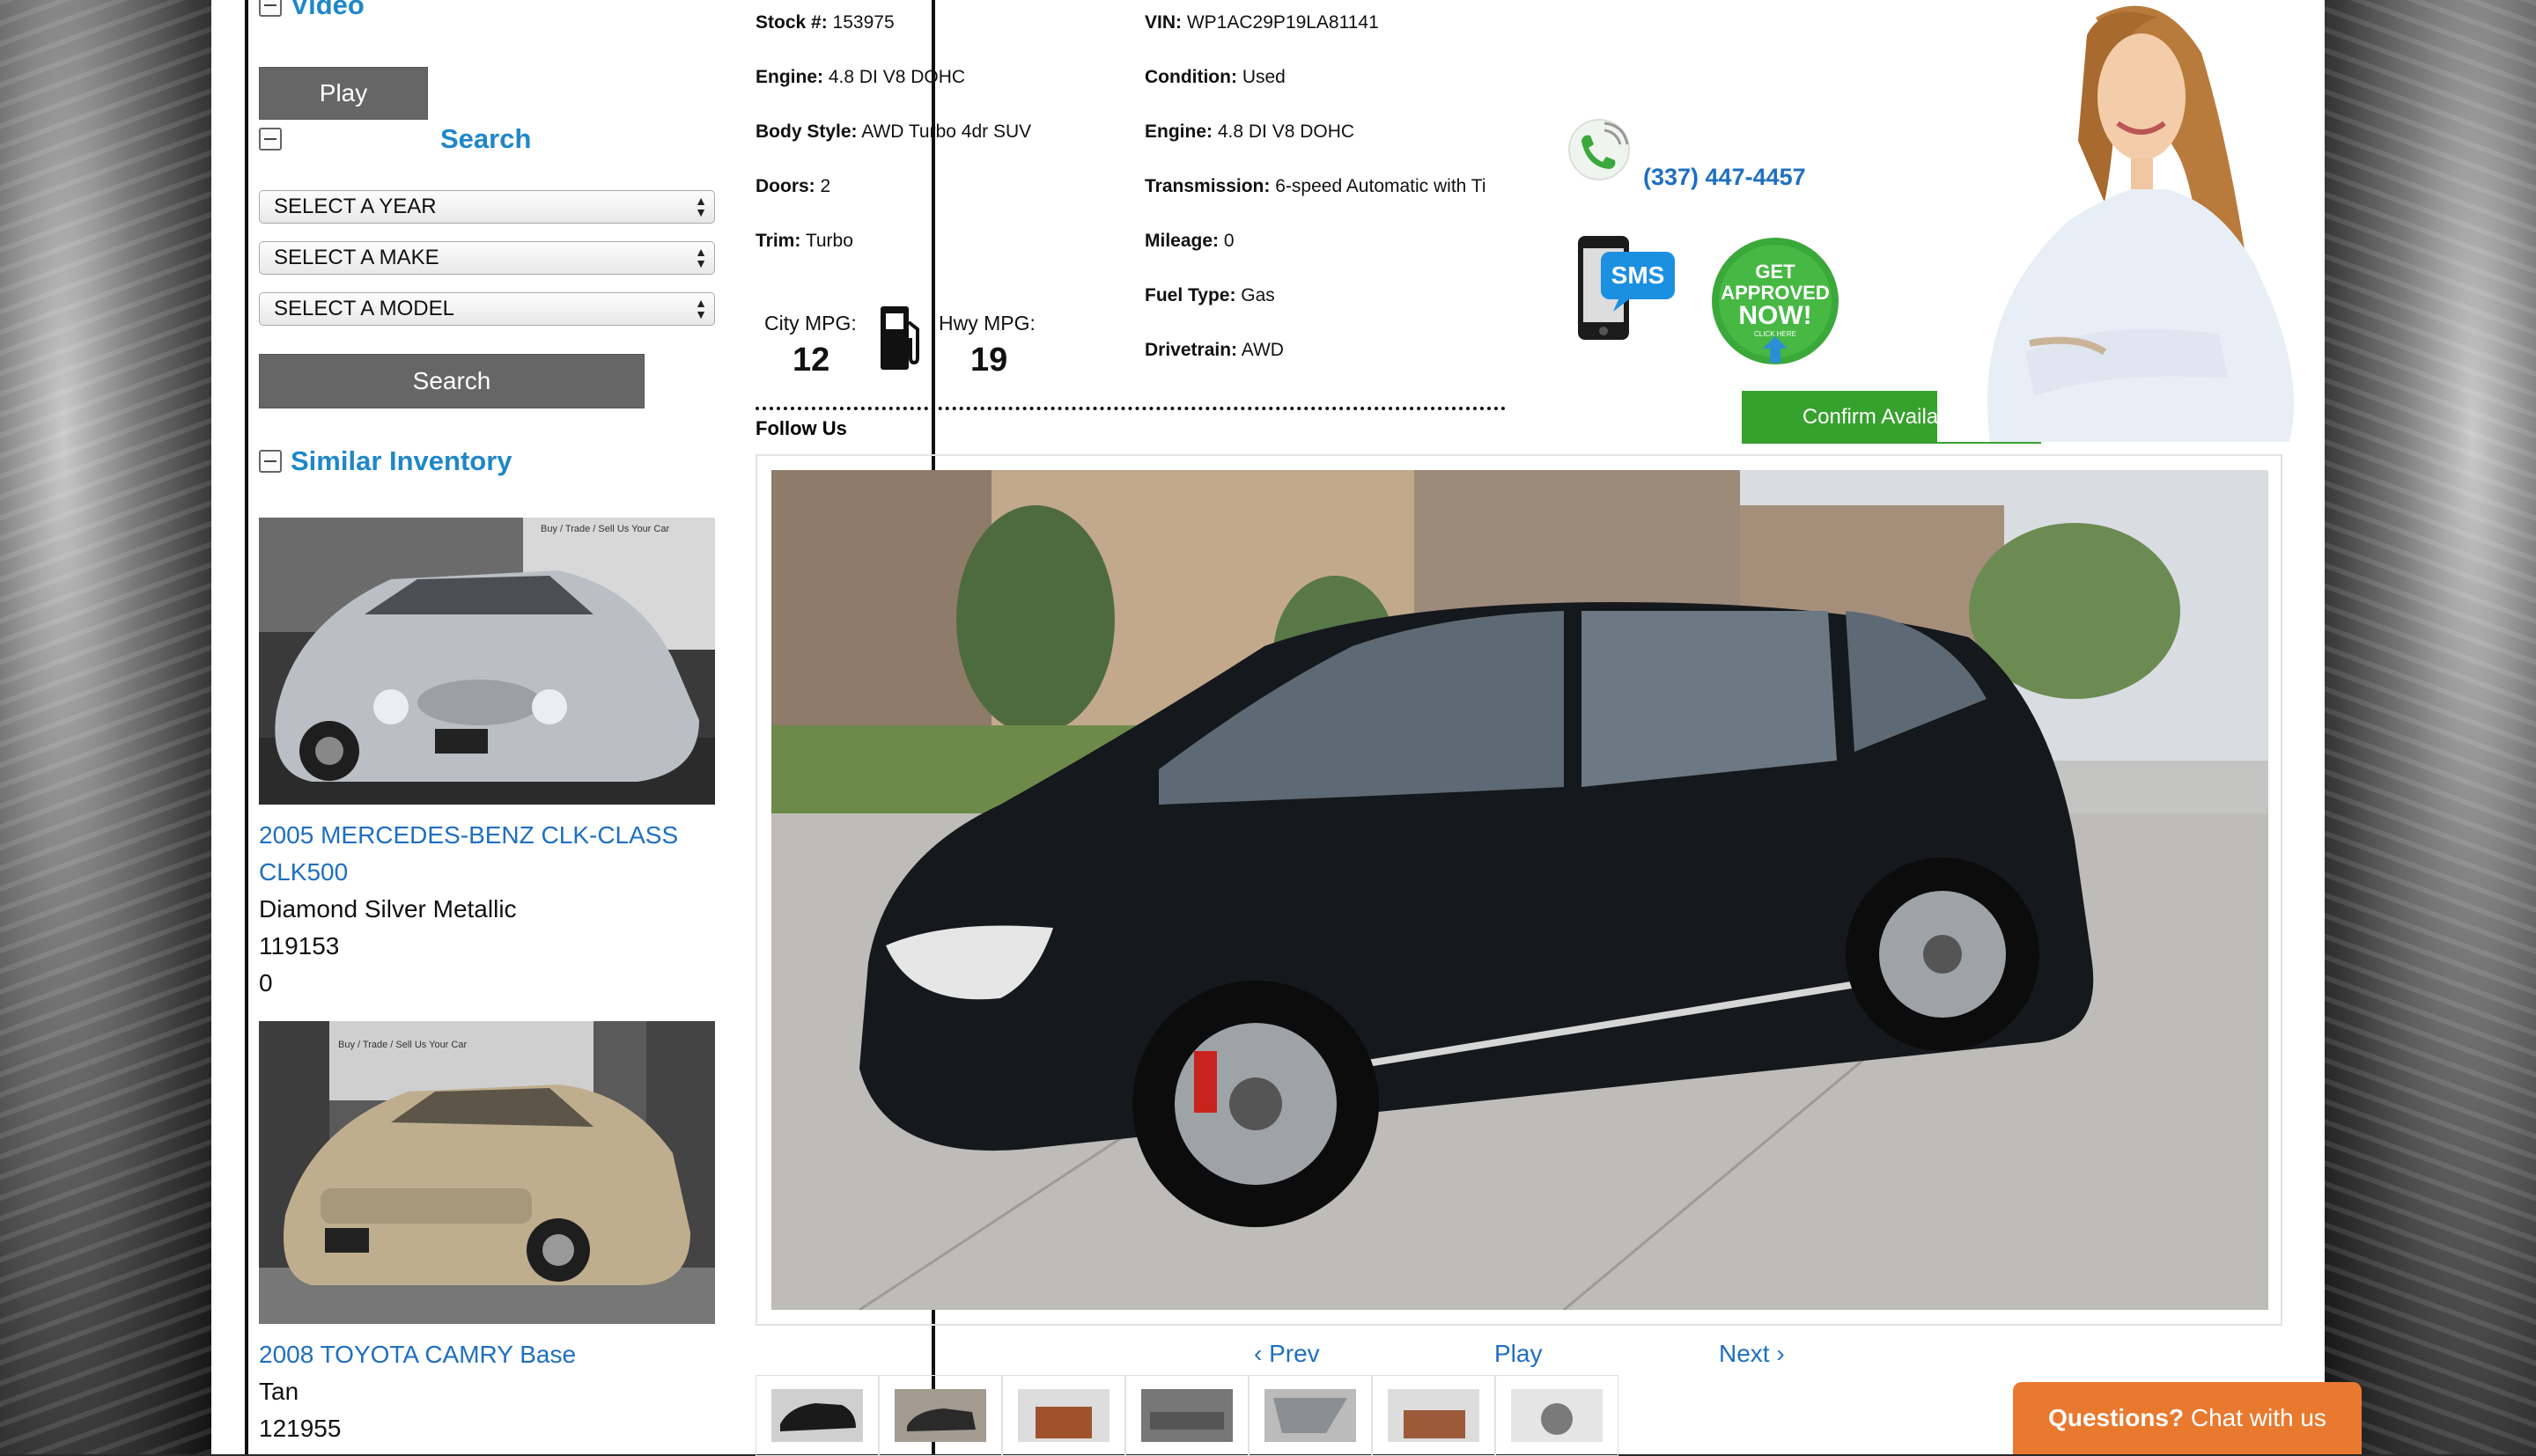  Describe the element at coordinates (299, 946) in the screenshot. I see `similar-car-mileage: 119153` at that location.